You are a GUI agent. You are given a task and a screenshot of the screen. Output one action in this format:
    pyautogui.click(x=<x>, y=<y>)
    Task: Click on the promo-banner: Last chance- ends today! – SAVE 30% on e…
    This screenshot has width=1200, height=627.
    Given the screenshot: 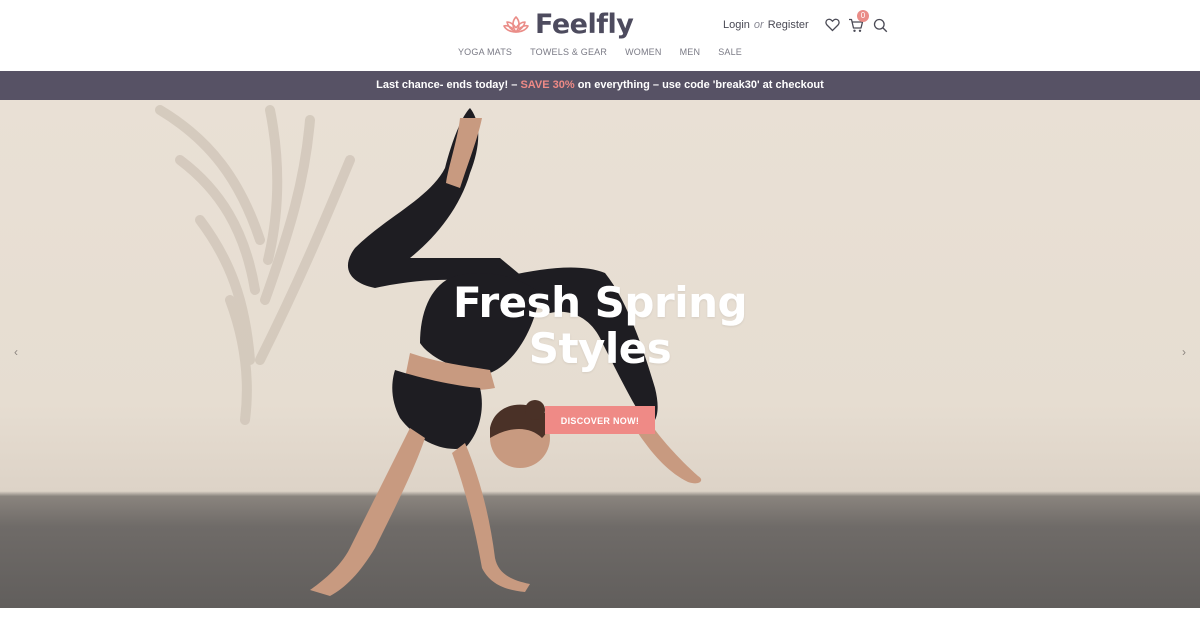 What is the action you would take?
    pyautogui.click(x=600, y=85)
    